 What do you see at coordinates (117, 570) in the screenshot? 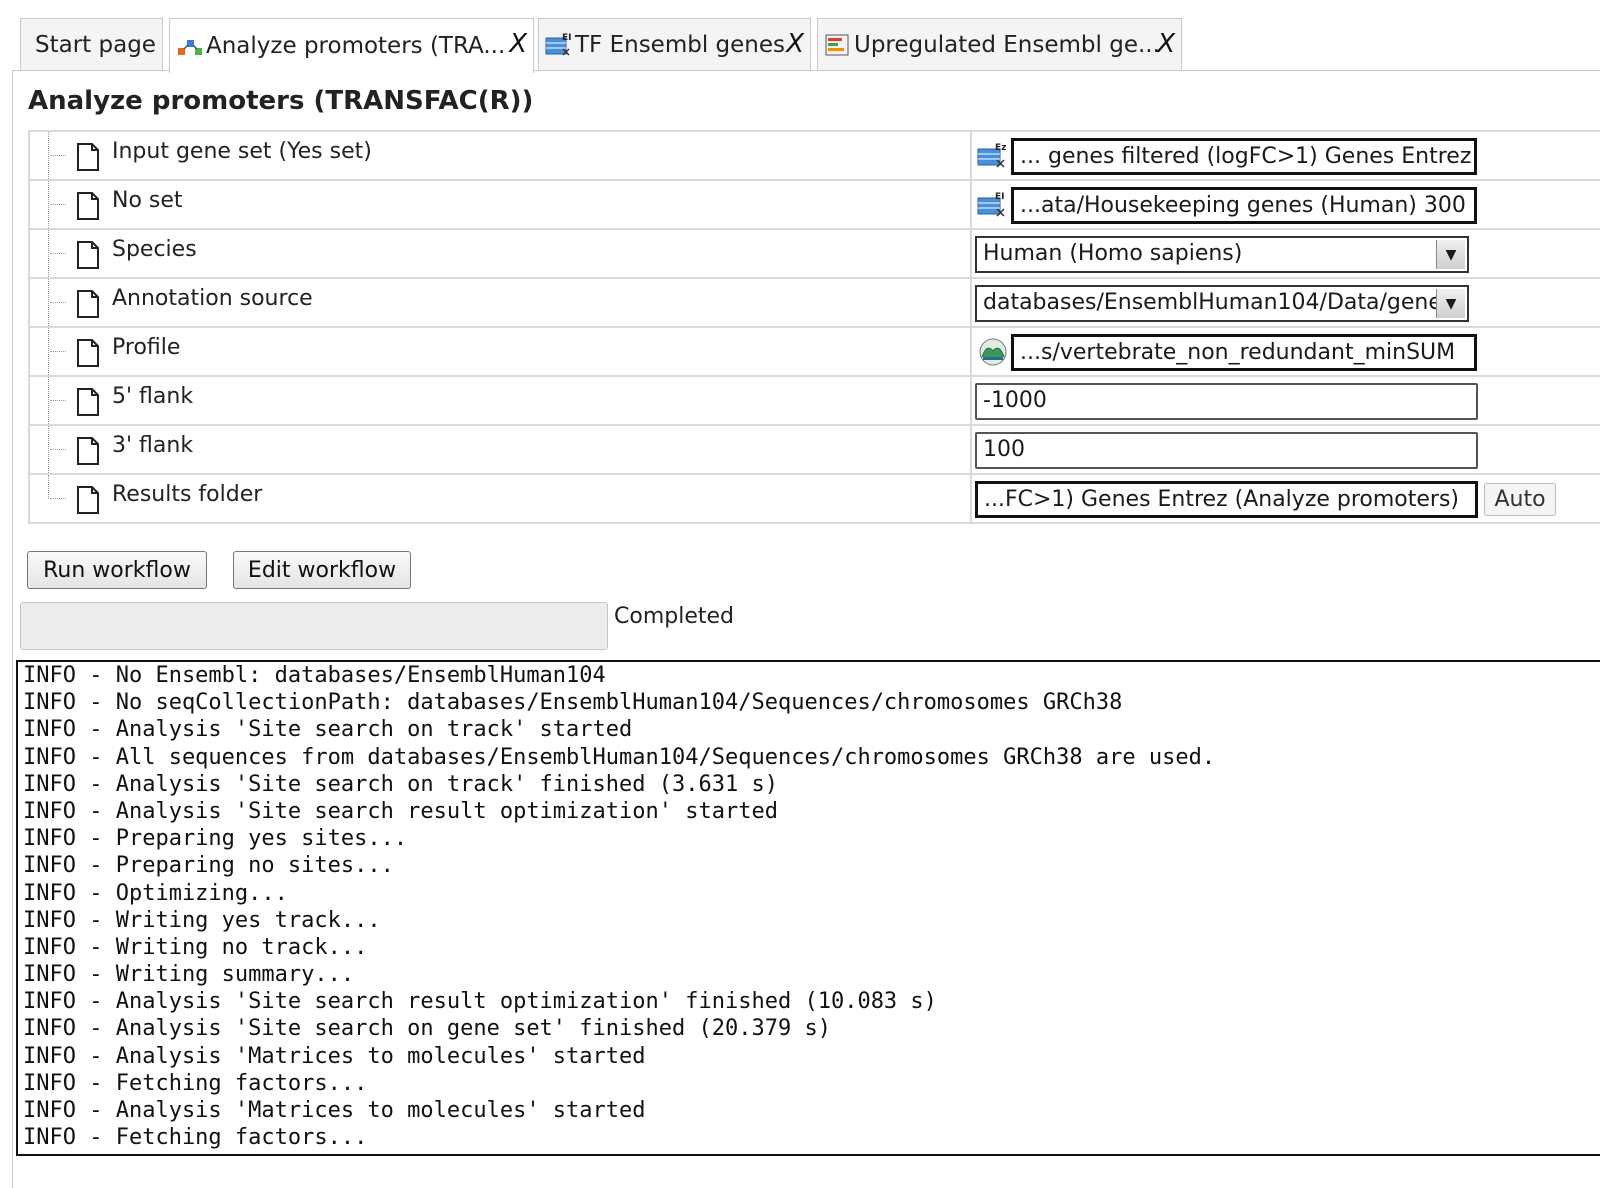
I see `run-workflow-button: Run workflow` at bounding box center [117, 570].